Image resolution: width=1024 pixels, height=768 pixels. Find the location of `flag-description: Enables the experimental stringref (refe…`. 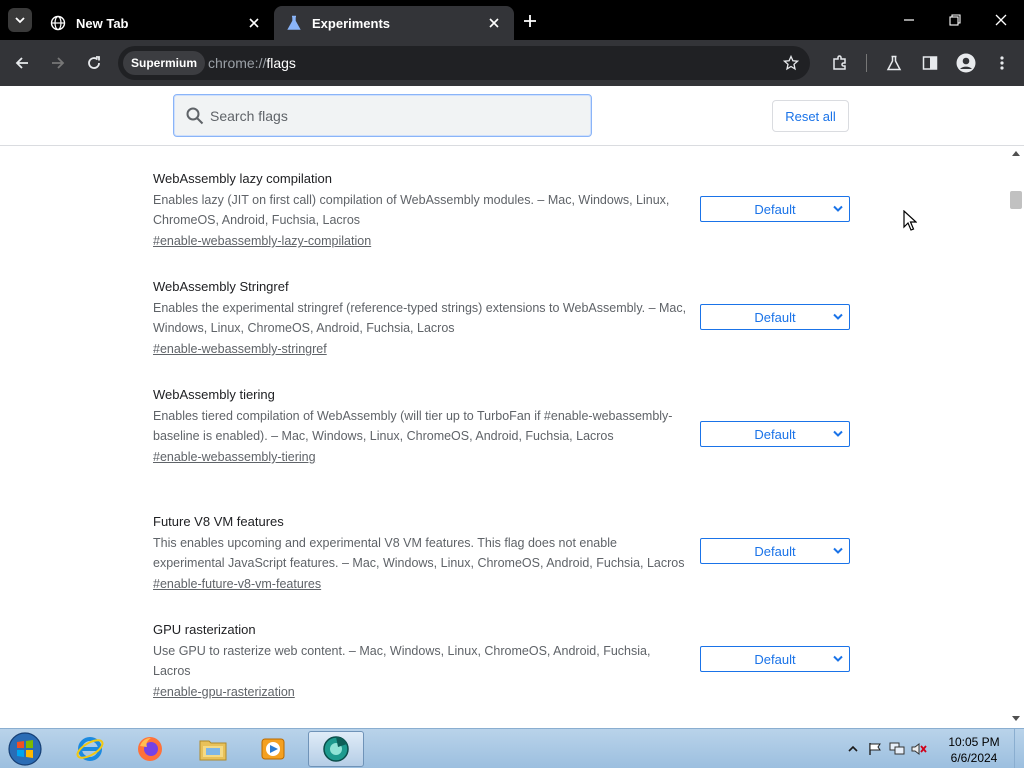

flag-description: Enables the experimental stringref (refe… is located at coordinates (420, 318).